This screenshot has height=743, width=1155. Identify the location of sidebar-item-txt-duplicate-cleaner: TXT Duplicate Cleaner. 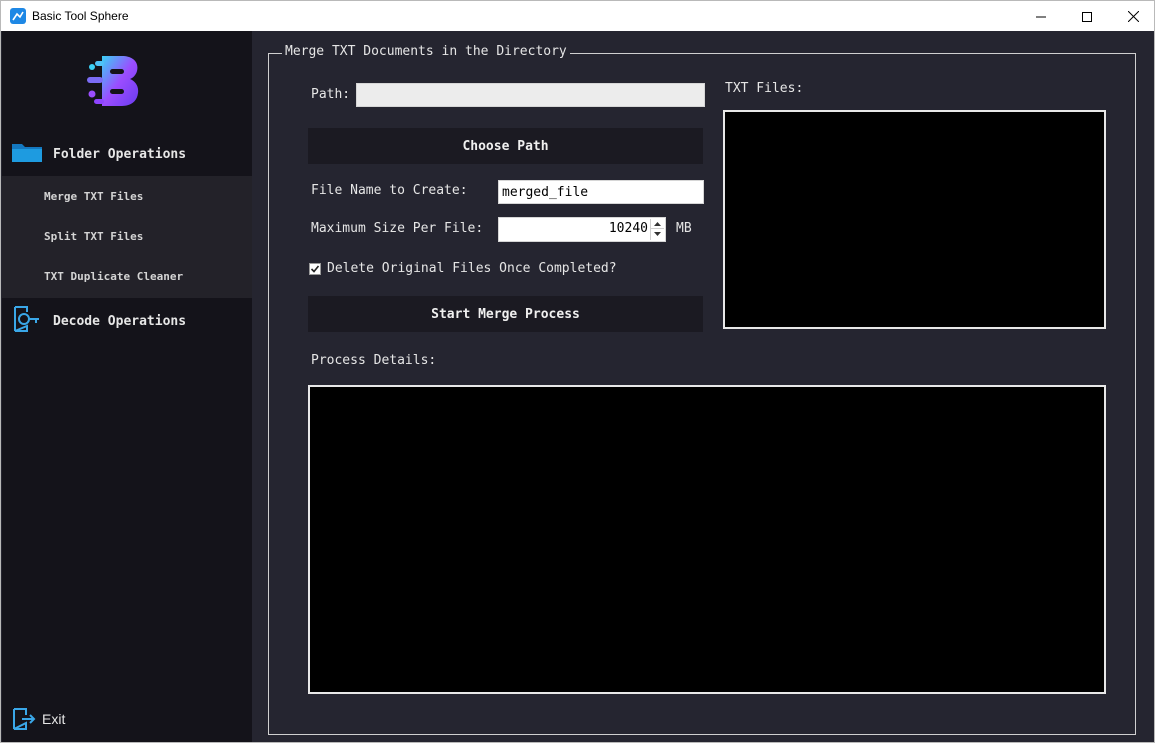
(127, 276).